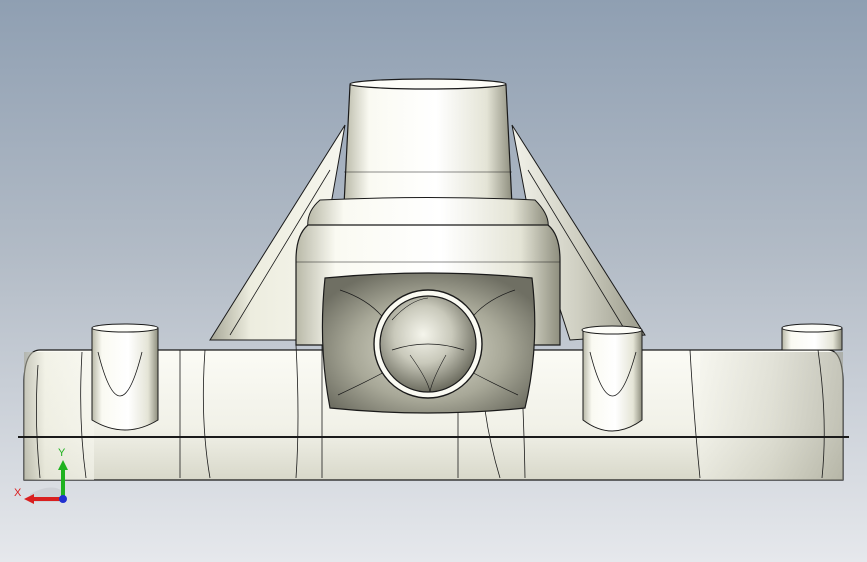 The image size is (867, 562). What do you see at coordinates (18, 493) in the screenshot?
I see `x-axis-label: X` at bounding box center [18, 493].